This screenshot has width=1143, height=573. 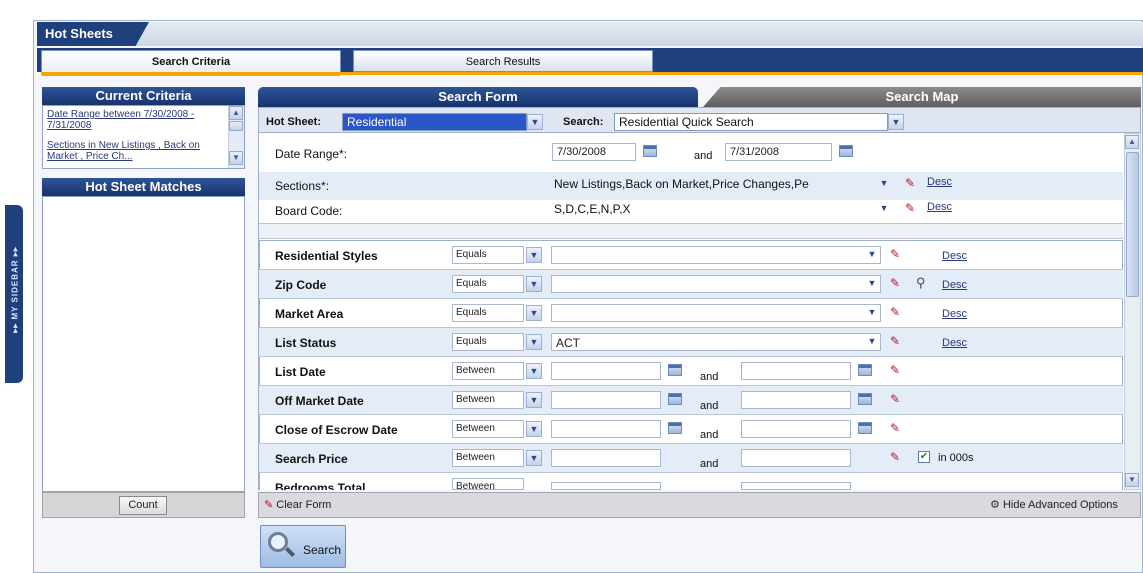 I want to click on zip-code-input, so click(x=716, y=284).